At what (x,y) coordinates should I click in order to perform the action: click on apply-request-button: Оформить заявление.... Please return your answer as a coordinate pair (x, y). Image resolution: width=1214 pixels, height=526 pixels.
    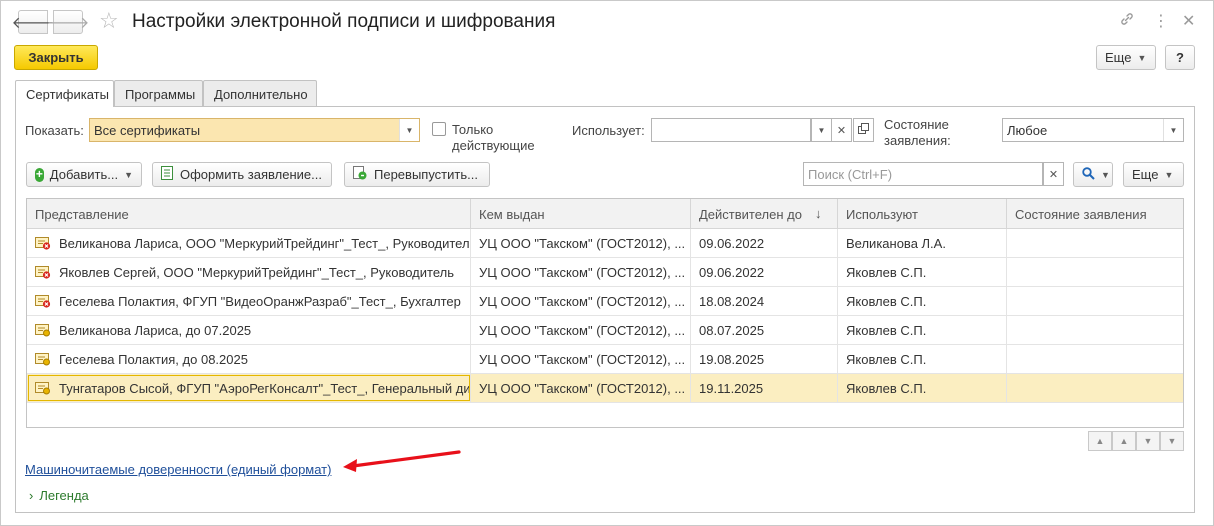
    Looking at the image, I should click on (242, 174).